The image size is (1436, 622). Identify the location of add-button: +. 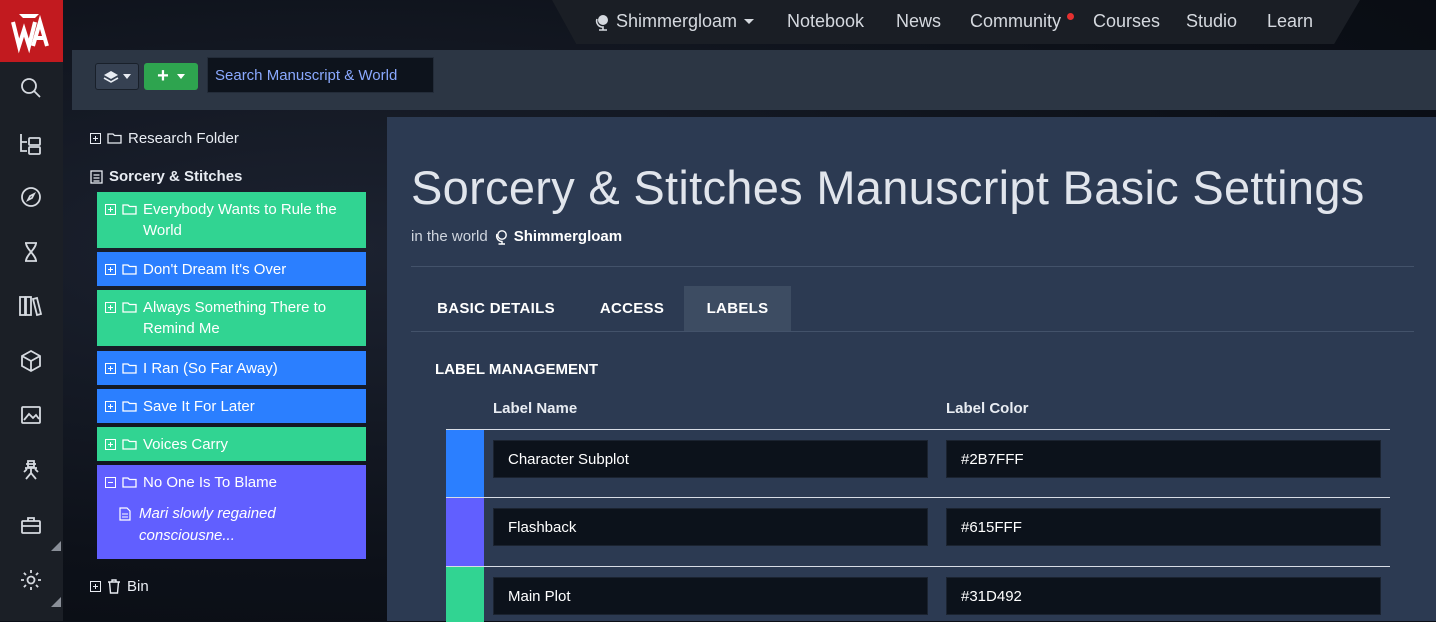
(171, 76).